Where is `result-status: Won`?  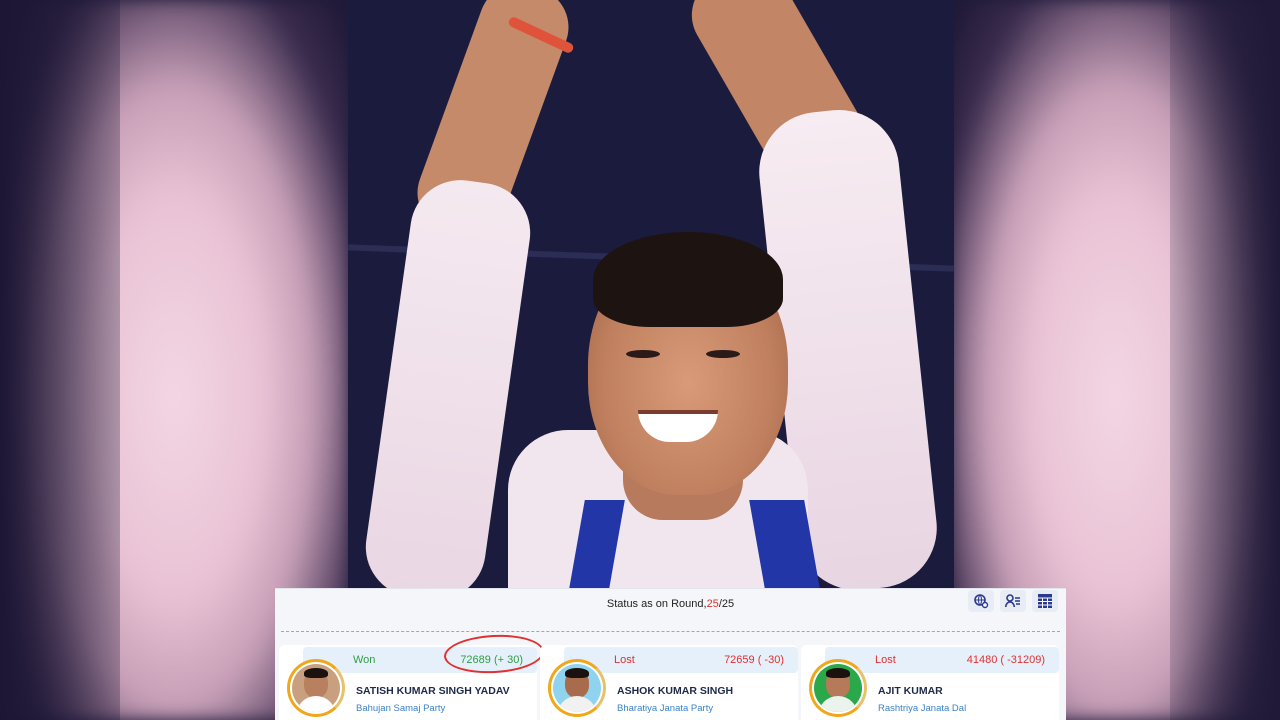
result-status: Won is located at coordinates (364, 660).